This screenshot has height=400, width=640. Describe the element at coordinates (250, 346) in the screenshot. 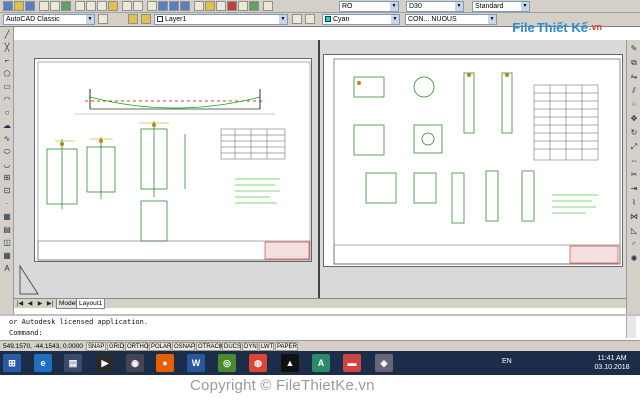

I see `dyn-toggle: DYN` at that location.